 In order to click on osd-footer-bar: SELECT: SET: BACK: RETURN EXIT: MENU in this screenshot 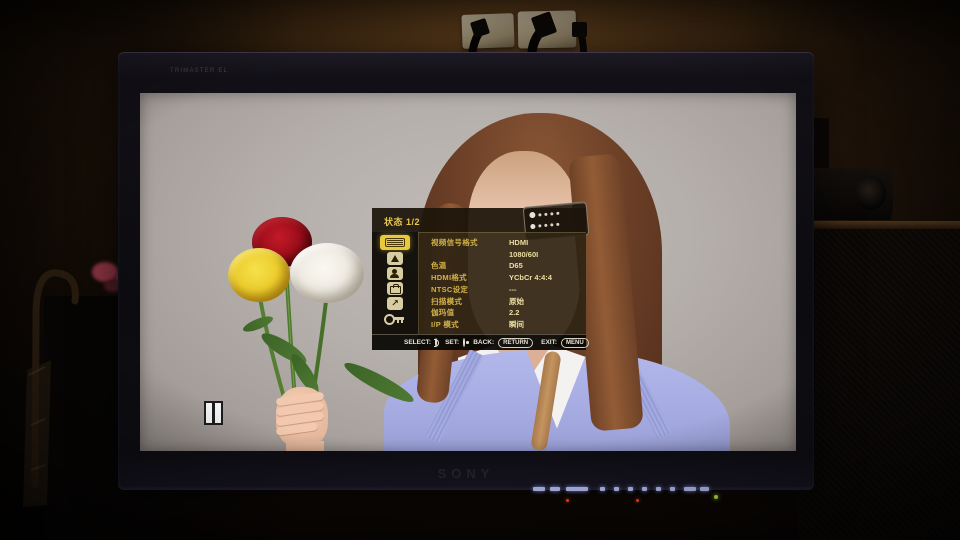, I will do `click(480, 342)`.